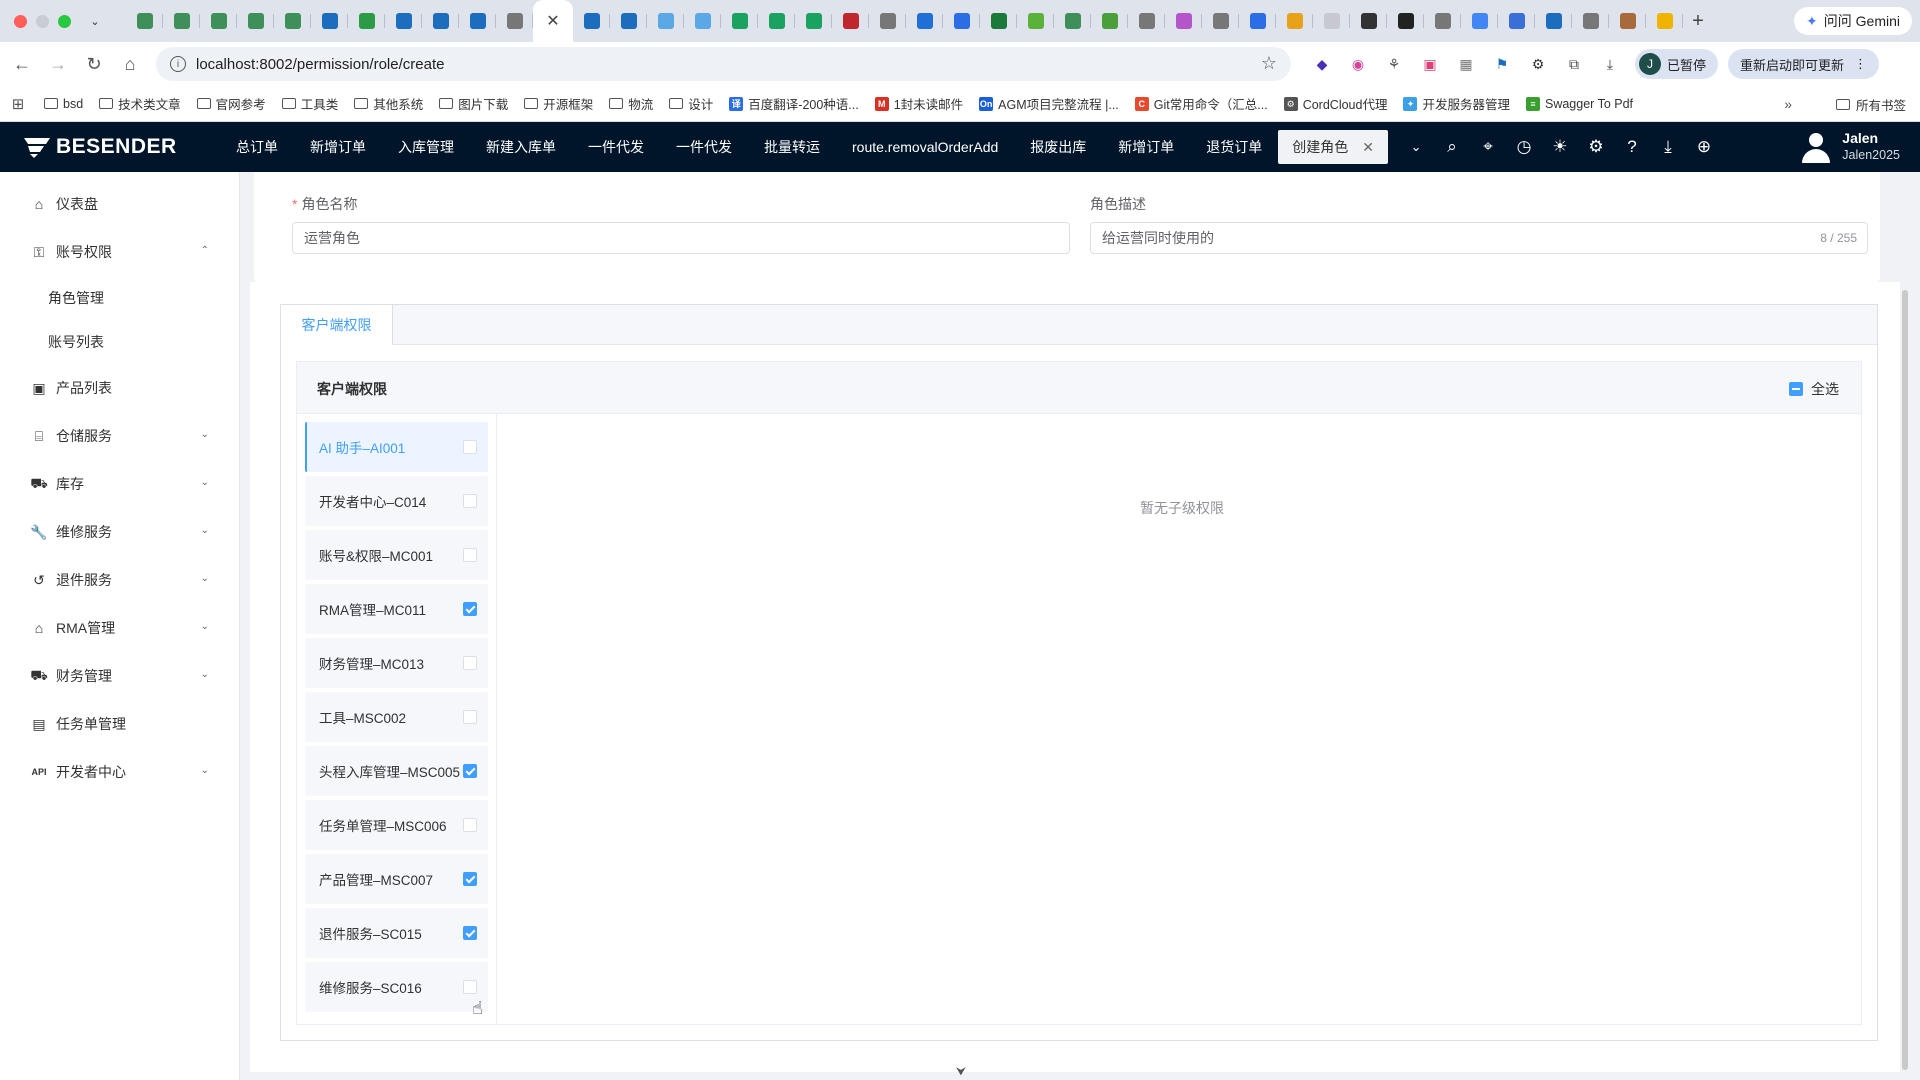 The width and height of the screenshot is (1920, 1080). What do you see at coordinates (1814, 389) in the screenshot?
I see `select-all-checkbox: 全选` at bounding box center [1814, 389].